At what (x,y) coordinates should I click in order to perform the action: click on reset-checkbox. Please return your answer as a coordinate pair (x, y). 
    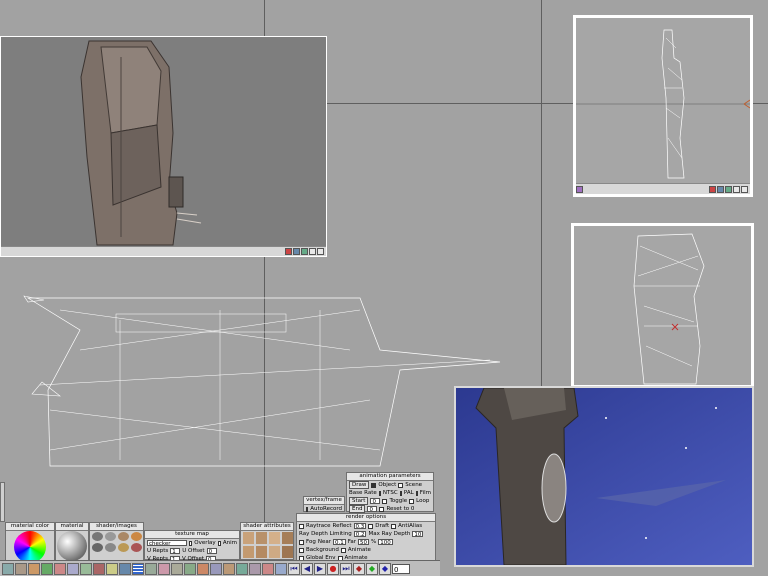
    Looking at the image, I should click on (382, 509).